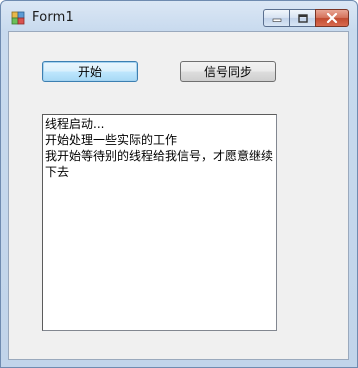 The width and height of the screenshot is (358, 368). I want to click on log-line: 开始处理一些实际的工作, so click(111, 140).